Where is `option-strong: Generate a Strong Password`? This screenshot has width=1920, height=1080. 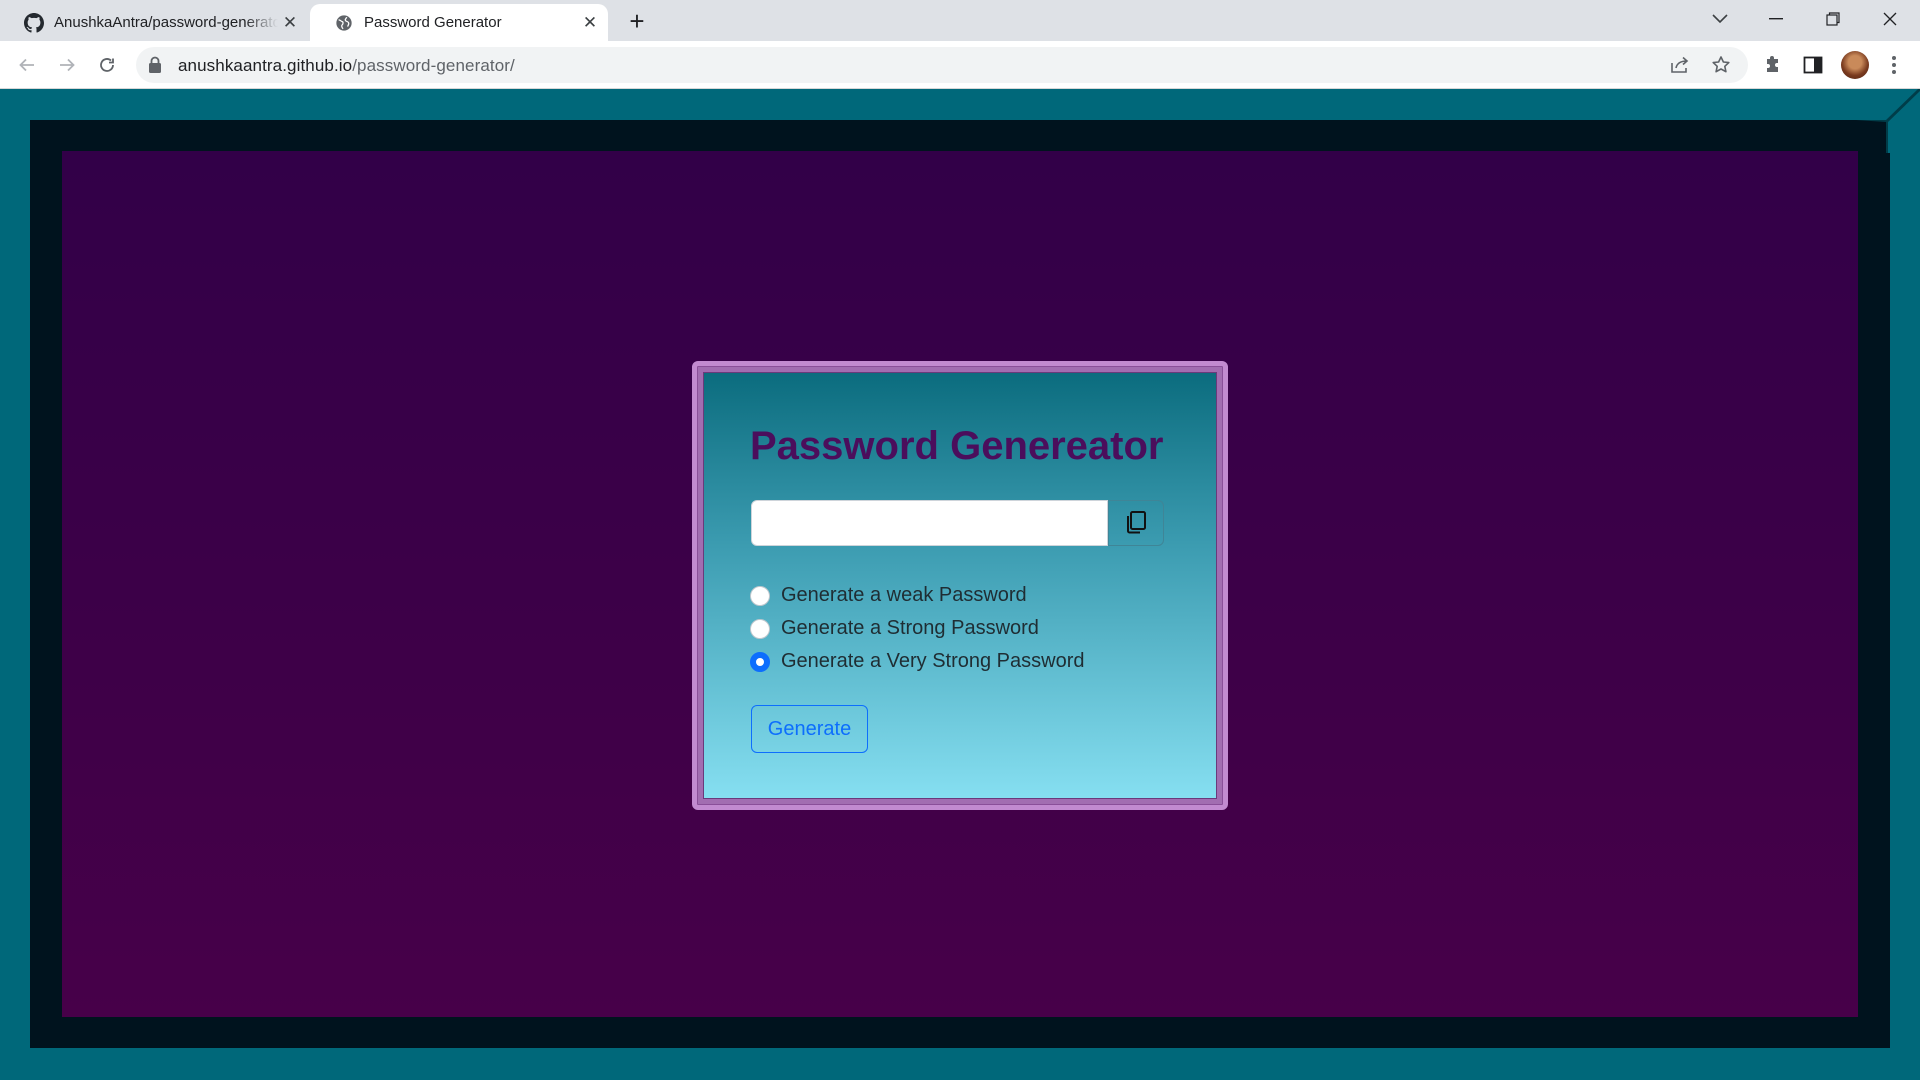
option-strong: Generate a Strong Password is located at coordinates (917, 628).